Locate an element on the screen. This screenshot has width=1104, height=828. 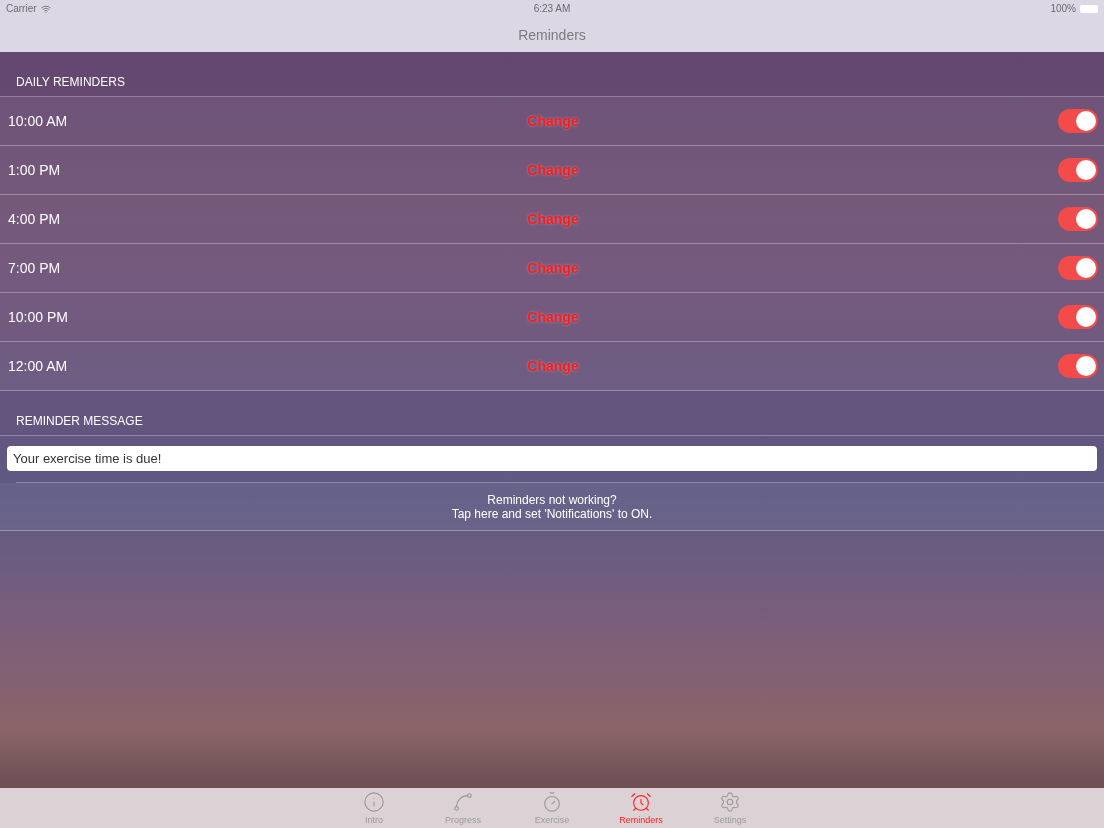
line-chart-icon is located at coordinates (463, 802).